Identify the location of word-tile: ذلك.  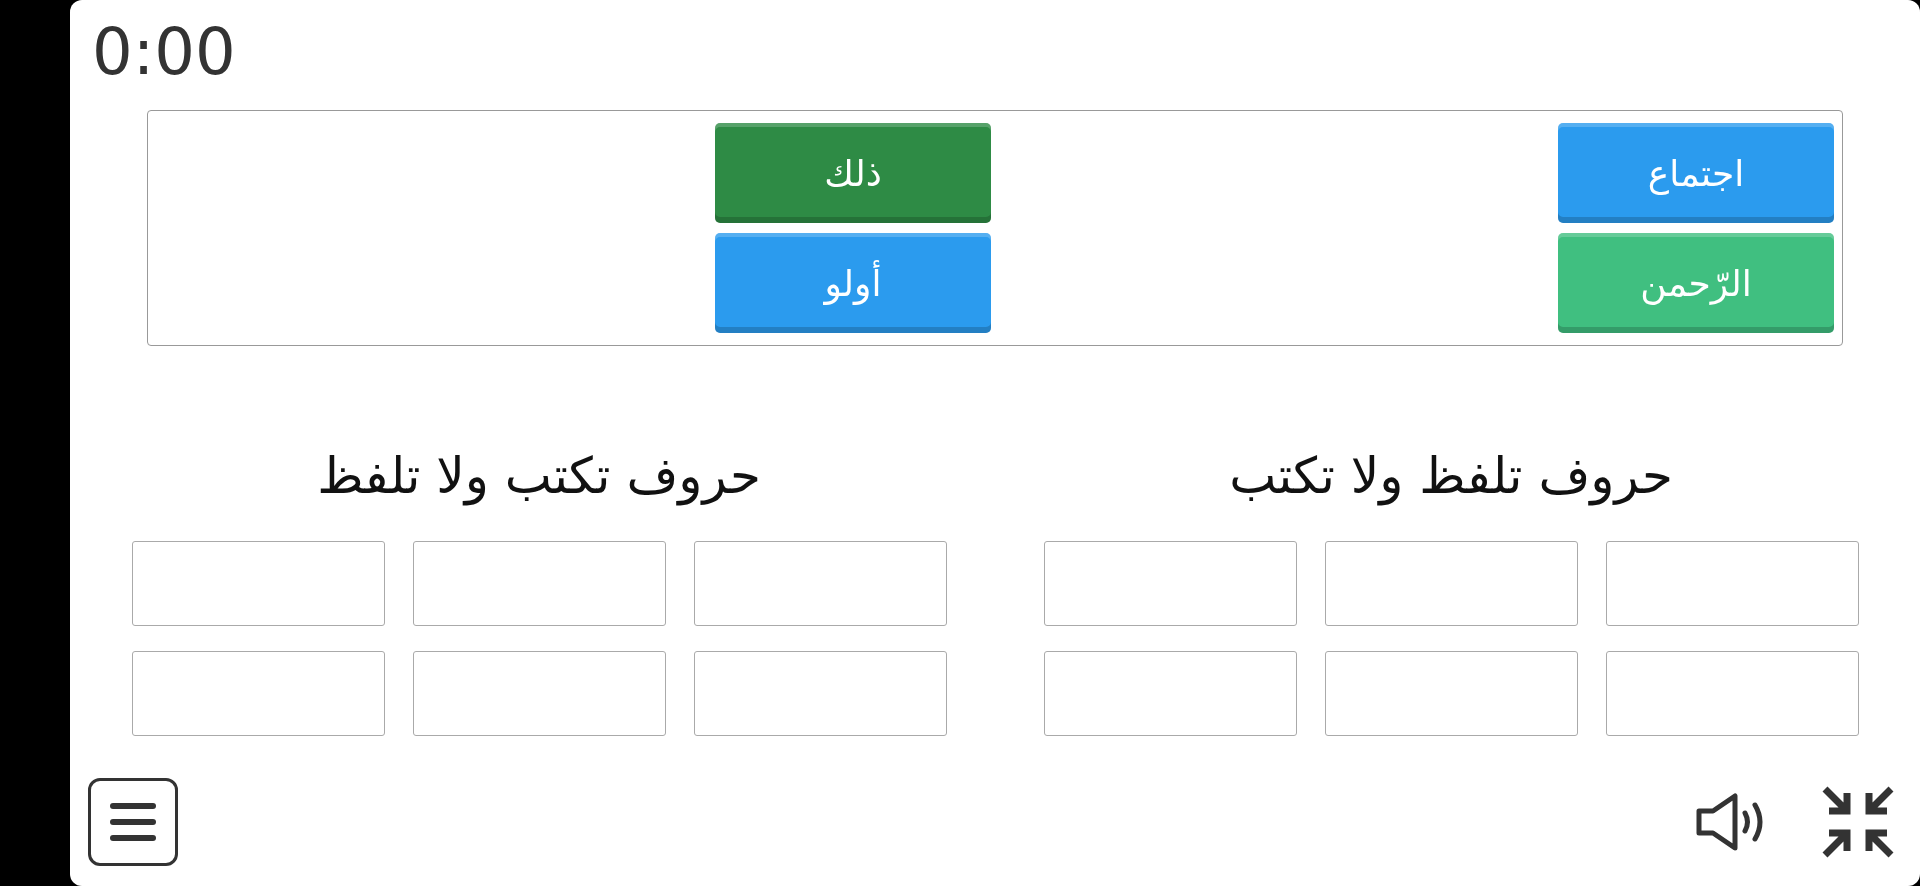
(853, 173).